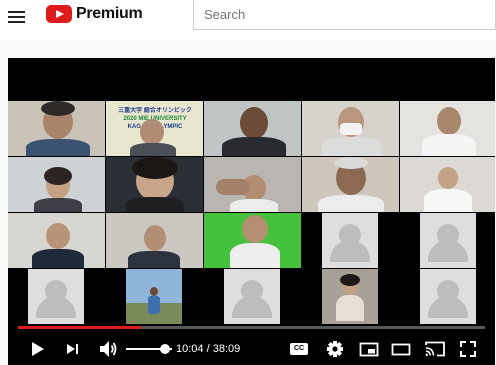 This screenshot has width=496, height=365. What do you see at coordinates (468, 349) in the screenshot?
I see `fullscreen-icon` at bounding box center [468, 349].